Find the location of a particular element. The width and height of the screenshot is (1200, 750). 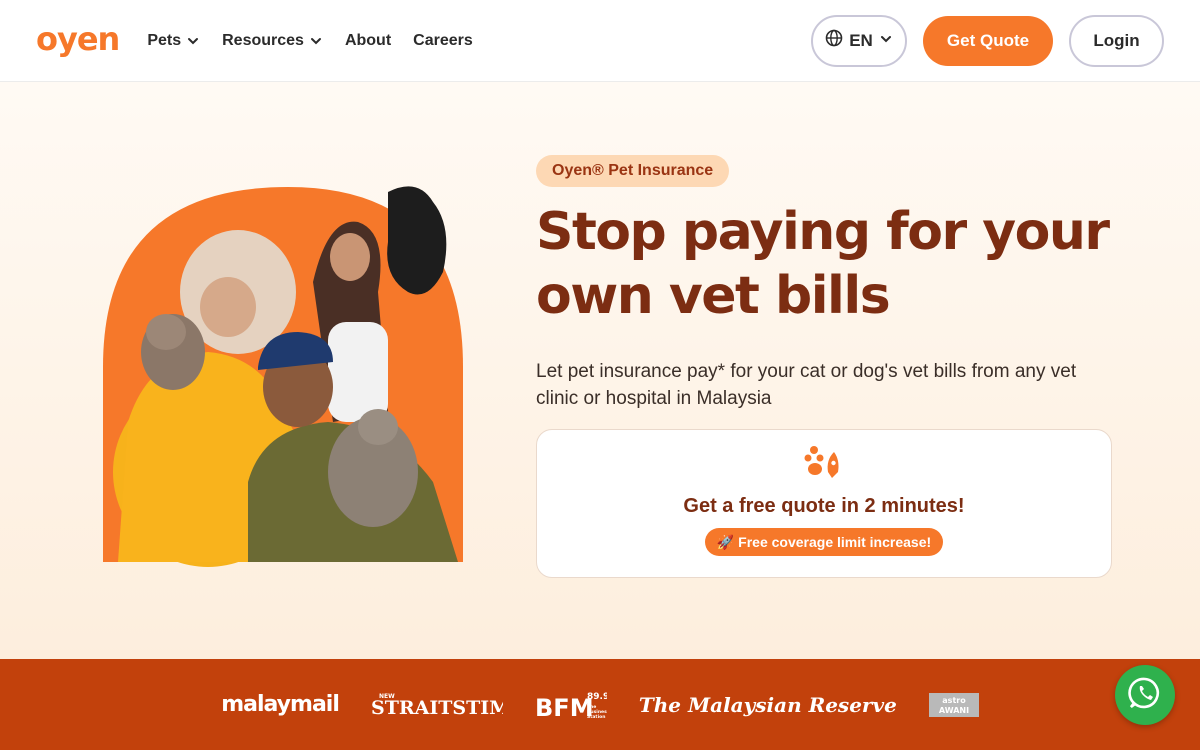

nav-about-label: About is located at coordinates (368, 40).